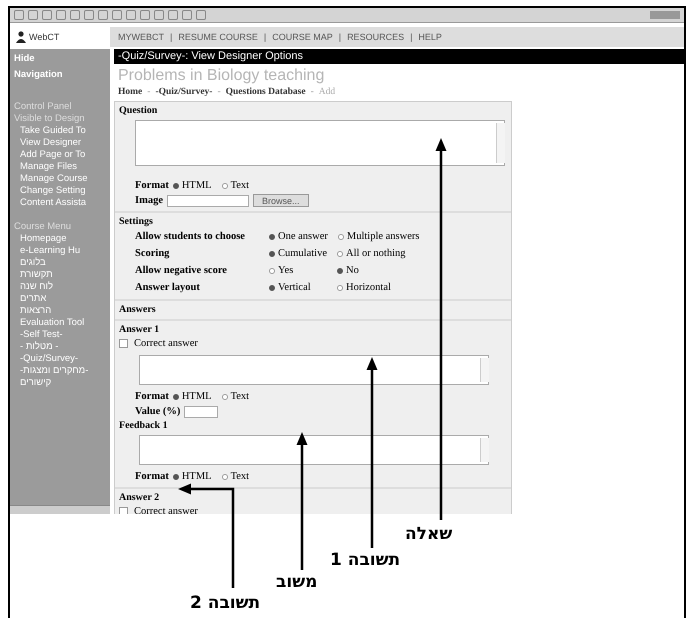 This screenshot has height=618, width=694. Describe the element at coordinates (47, 323) in the screenshot. I see `sidebar-item: Evaluation Tool` at that location.